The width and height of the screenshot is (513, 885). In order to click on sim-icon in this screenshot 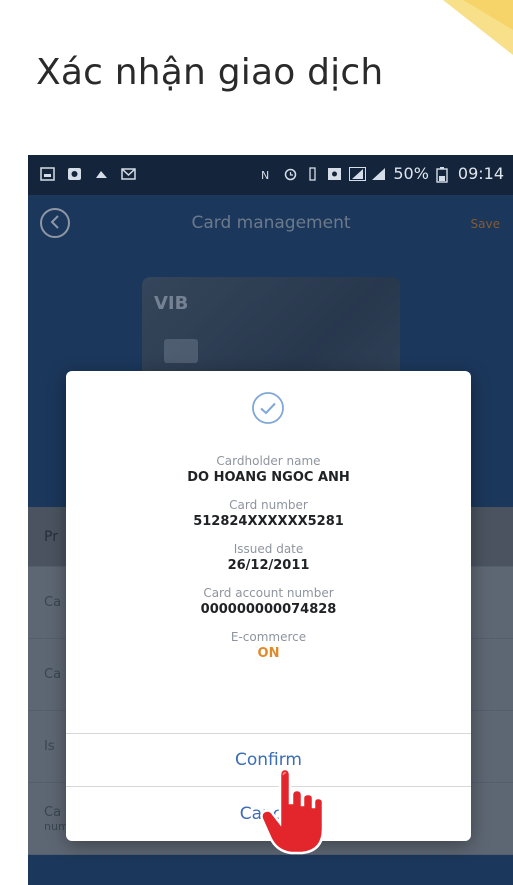, I will do `click(334, 174)`.